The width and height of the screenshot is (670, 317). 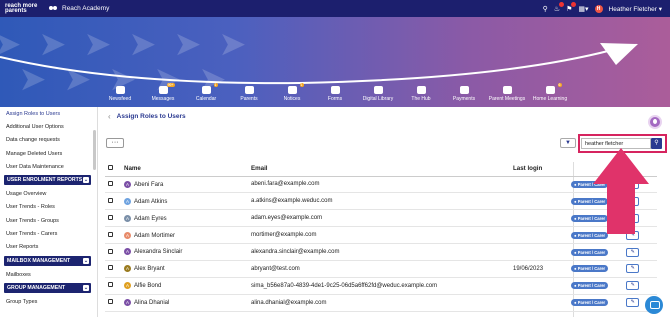 What do you see at coordinates (158, 252) in the screenshot?
I see `user-name: Alexandra Sinclair` at bounding box center [158, 252].